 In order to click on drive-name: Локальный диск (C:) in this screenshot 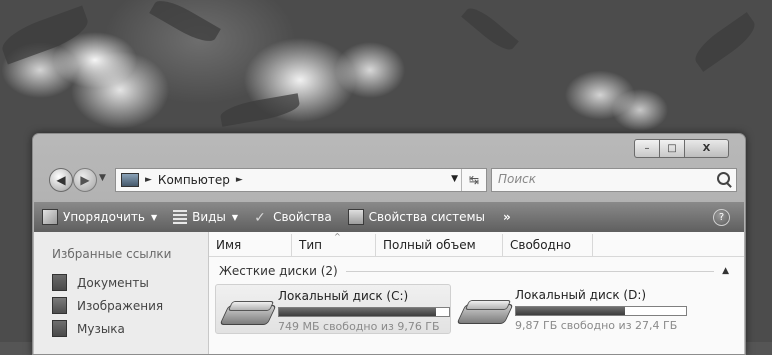, I will do `click(343, 296)`.